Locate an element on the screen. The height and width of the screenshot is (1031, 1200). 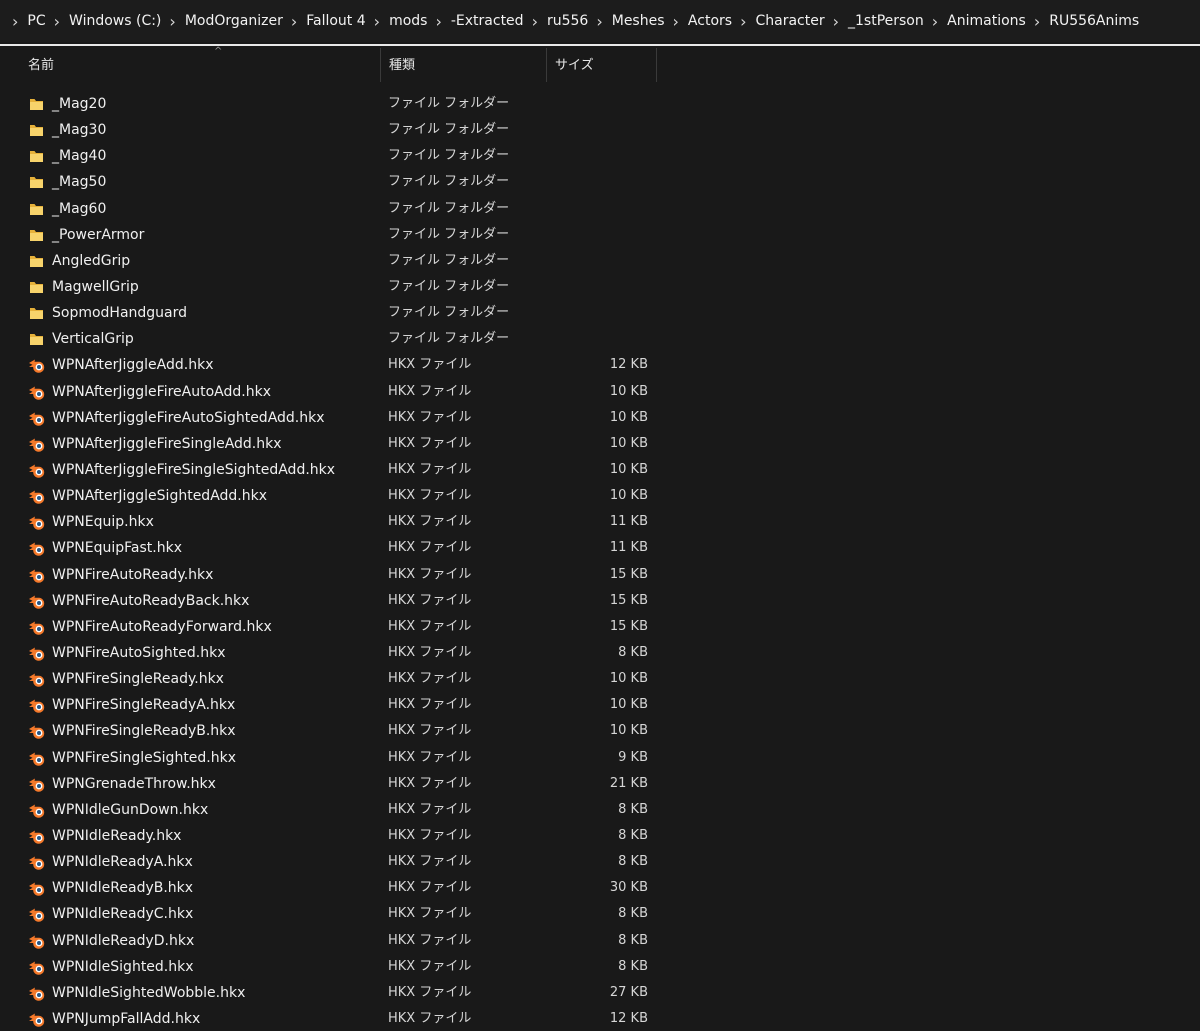
column-header-type: 種類 is located at coordinates (463, 65).